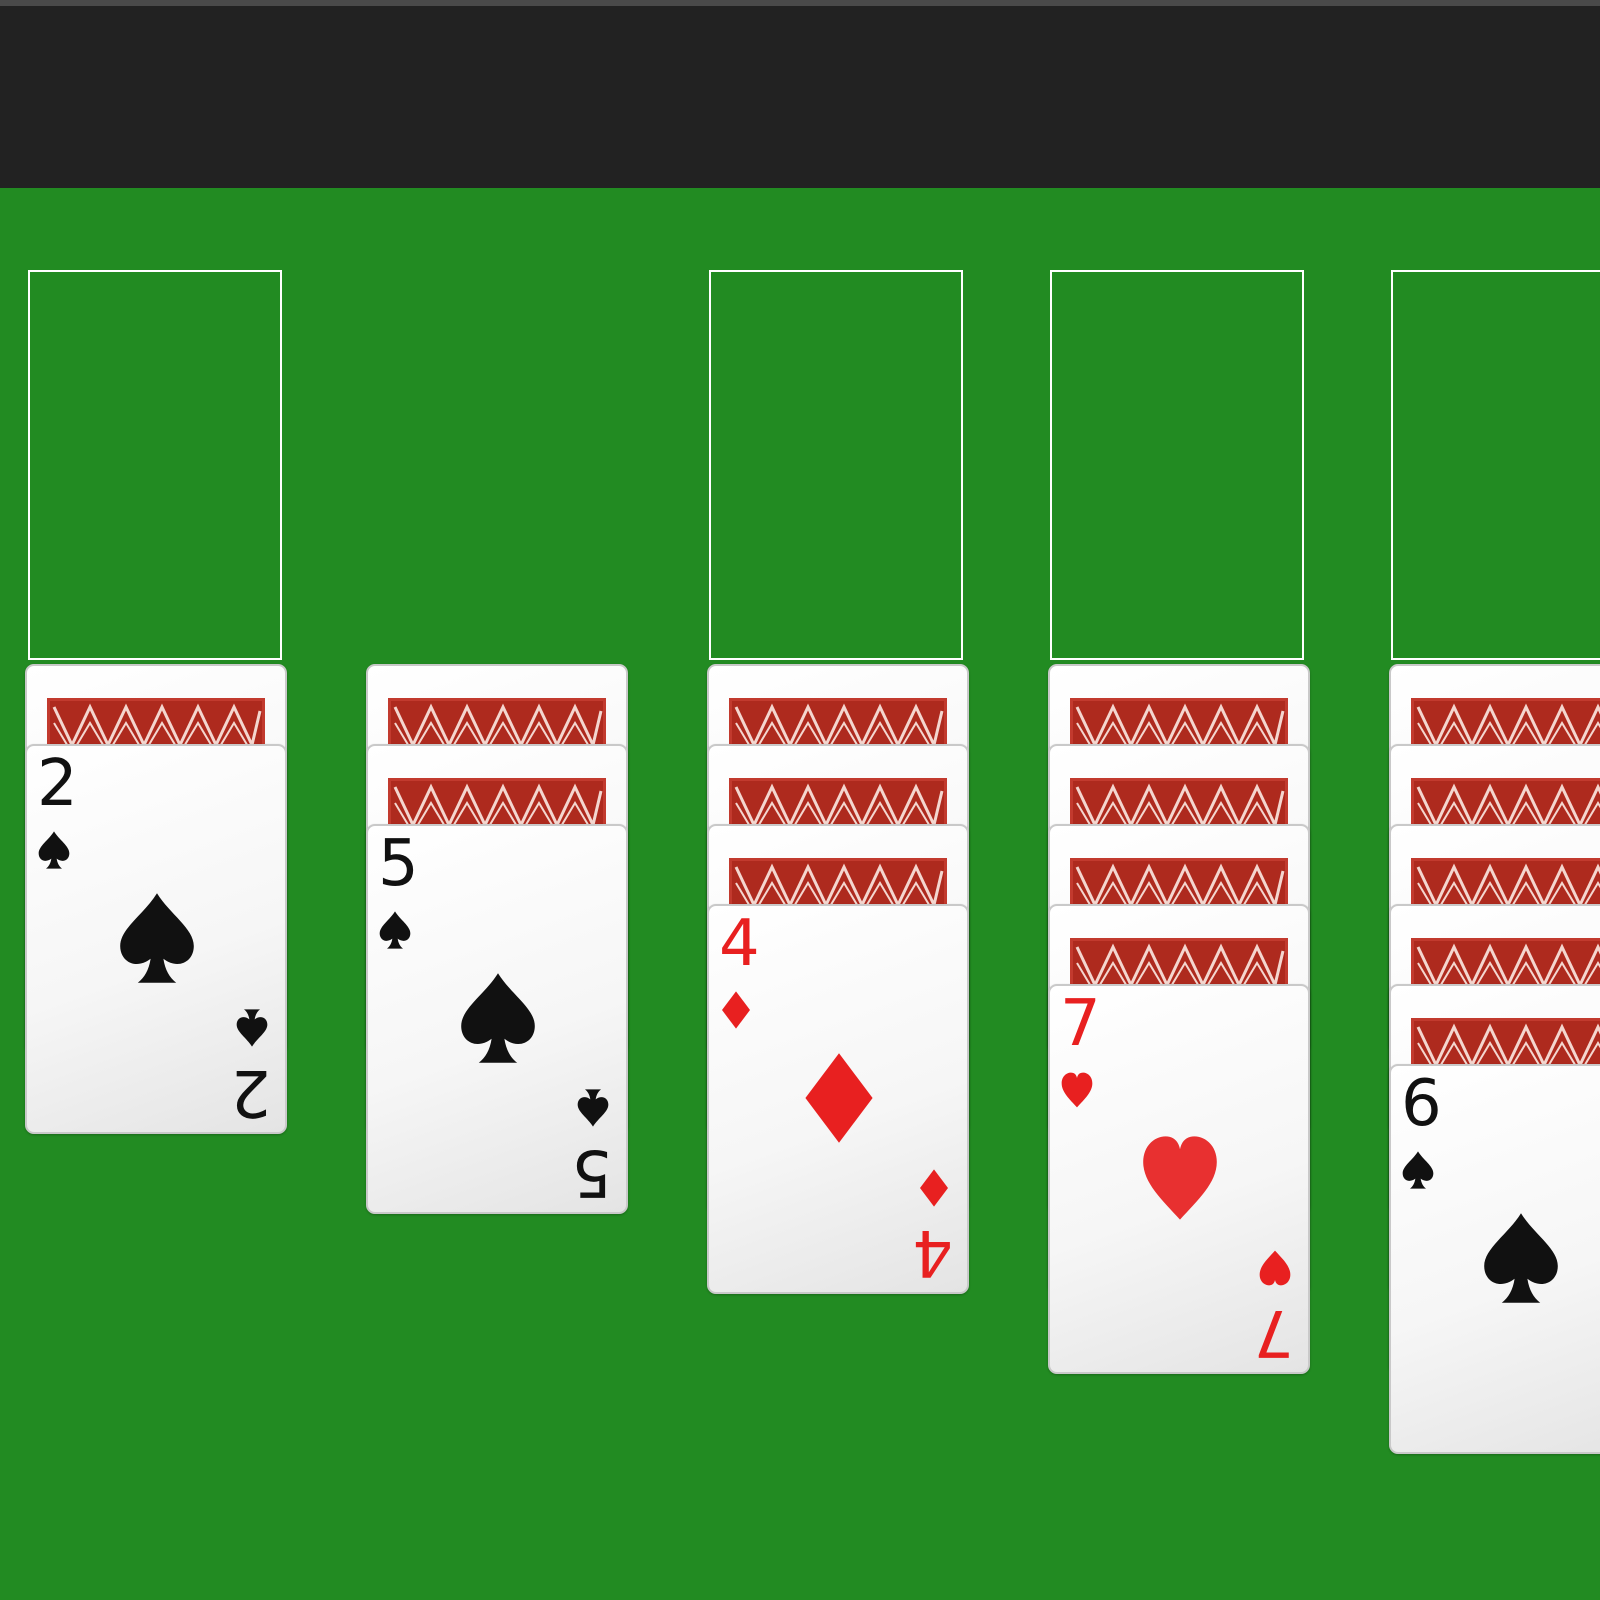  I want to click on card-corner-inverted: 4, so click(934, 1221).